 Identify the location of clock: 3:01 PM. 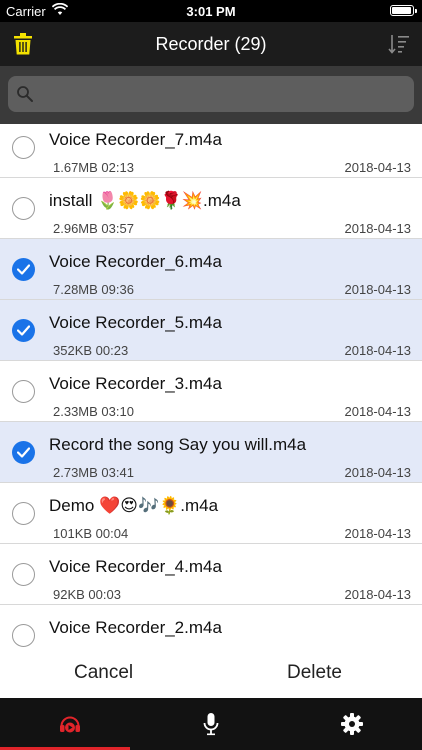
(211, 11).